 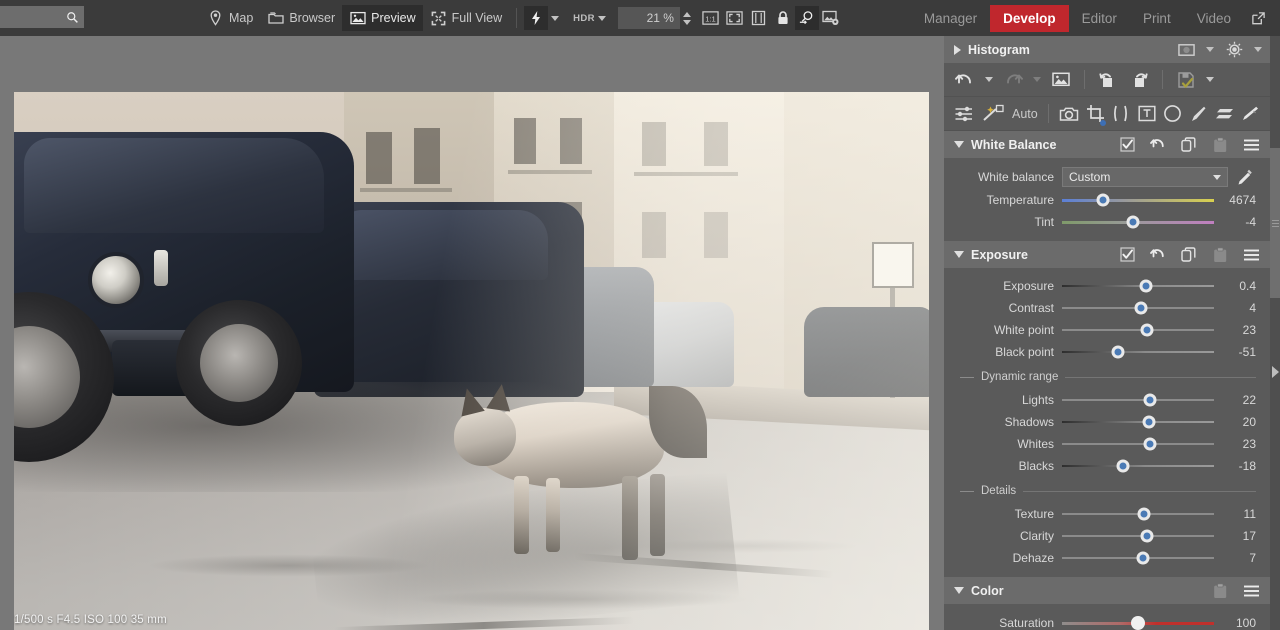 I want to click on slider-white-point, so click(x=1138, y=330).